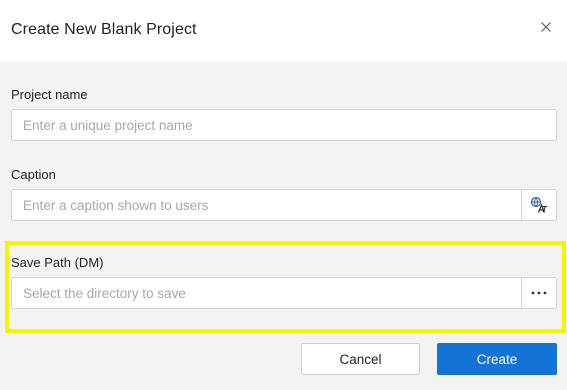 The width and height of the screenshot is (567, 390). I want to click on project-name-input, so click(284, 125).